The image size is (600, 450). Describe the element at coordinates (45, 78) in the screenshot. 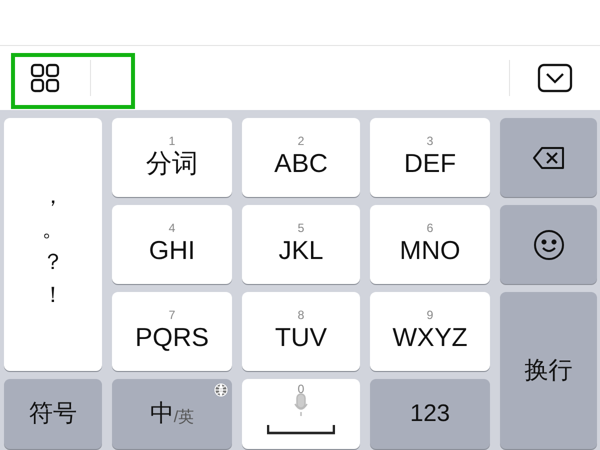

I see `grid-icon` at that location.